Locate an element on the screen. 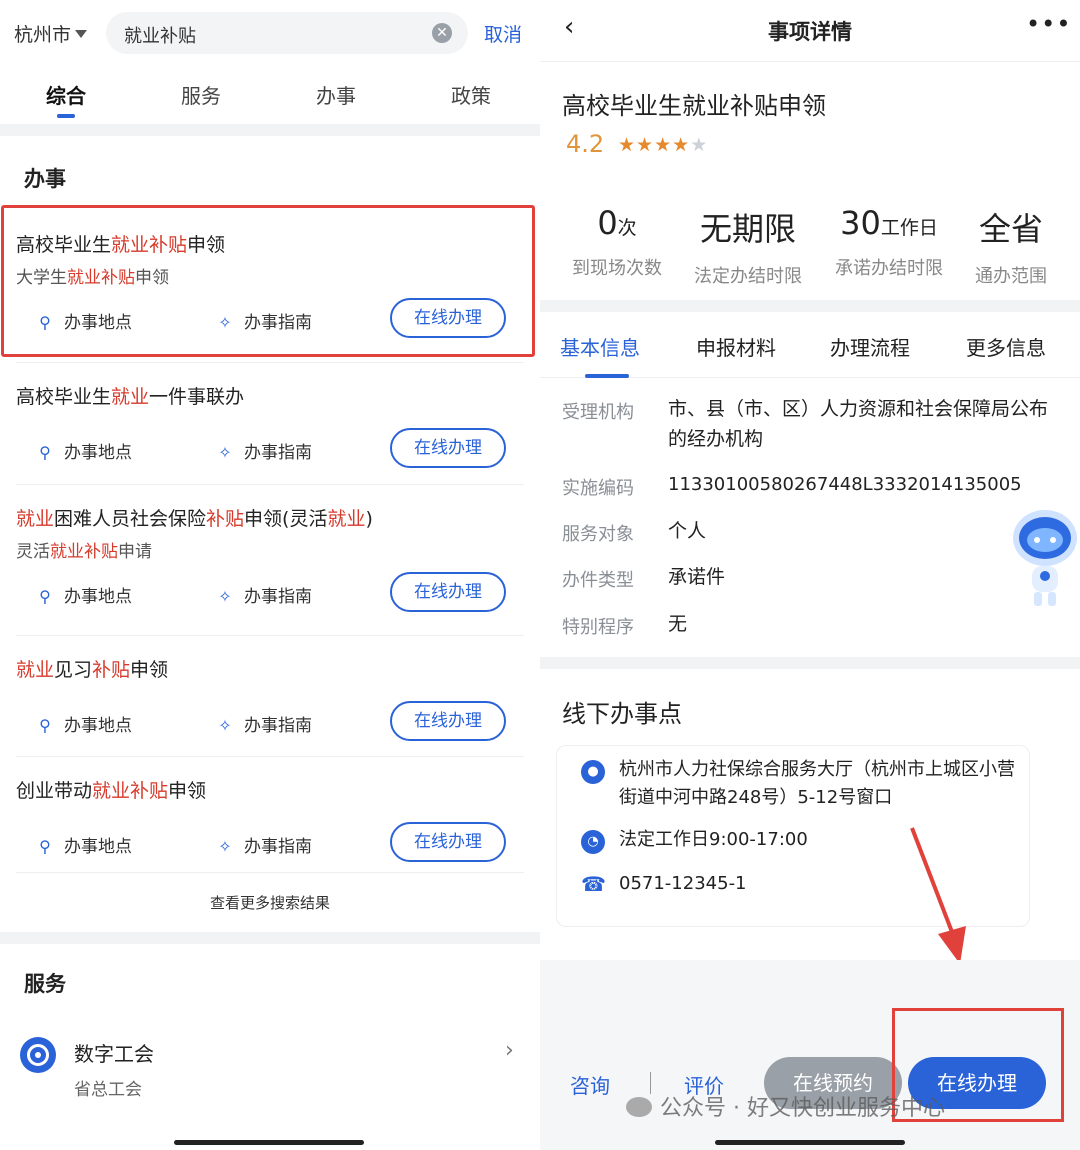  location-pin-icon: ● is located at coordinates (593, 772).